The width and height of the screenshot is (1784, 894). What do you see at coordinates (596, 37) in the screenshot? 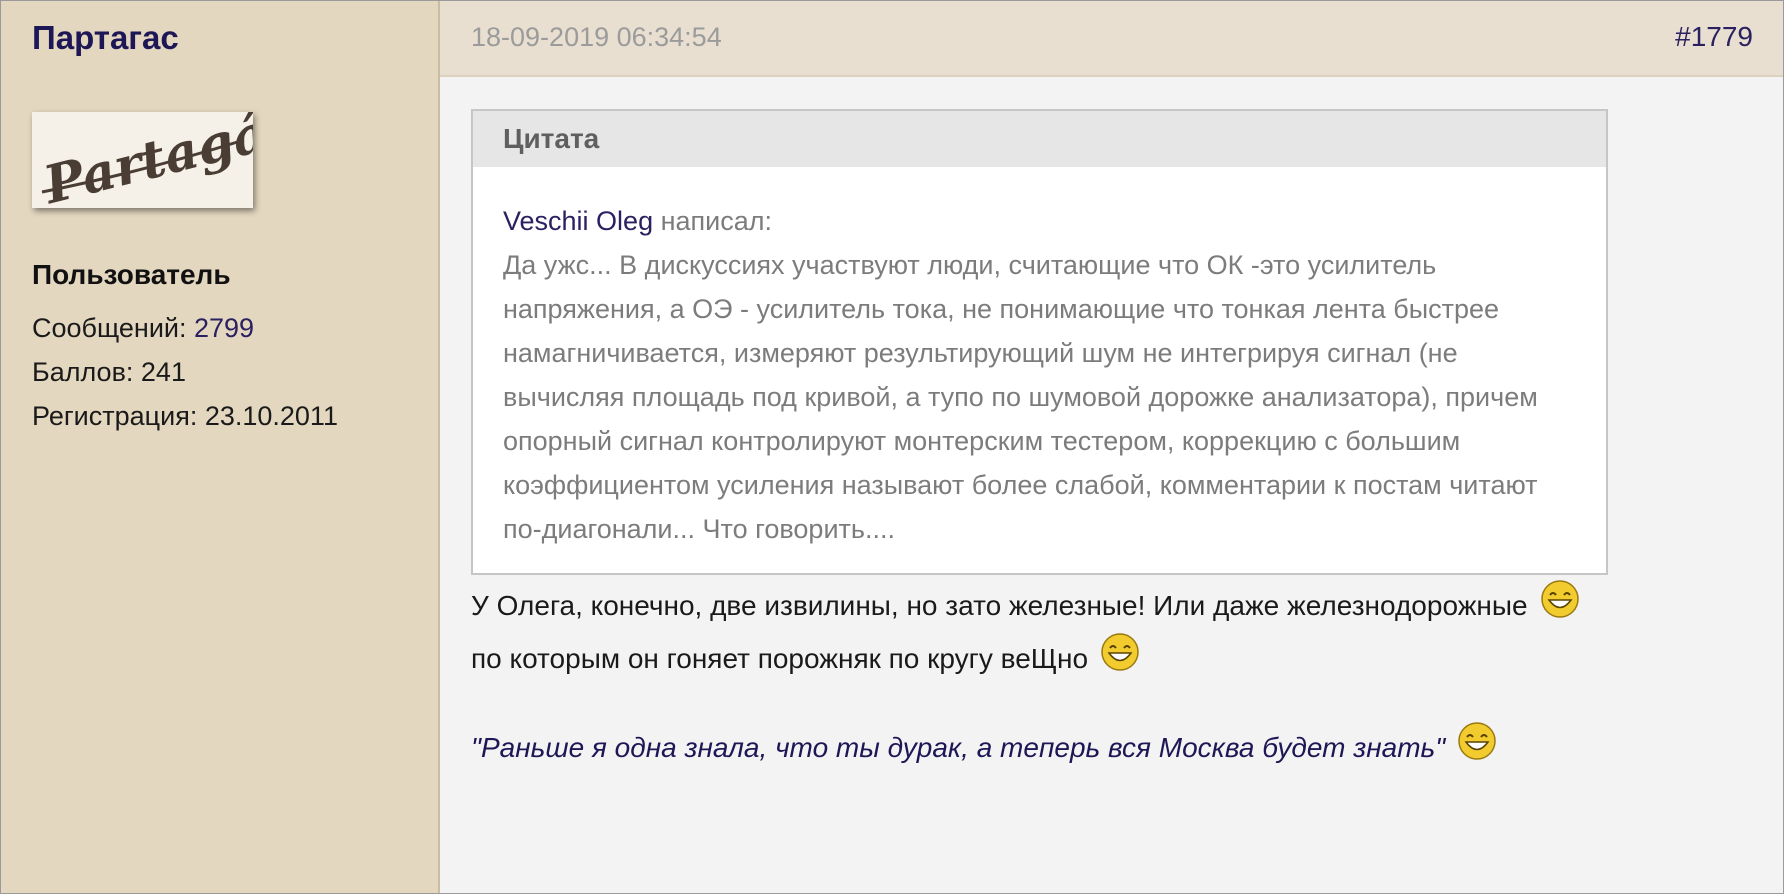
I see `post-date: 18-09-2019 06:34:54` at bounding box center [596, 37].